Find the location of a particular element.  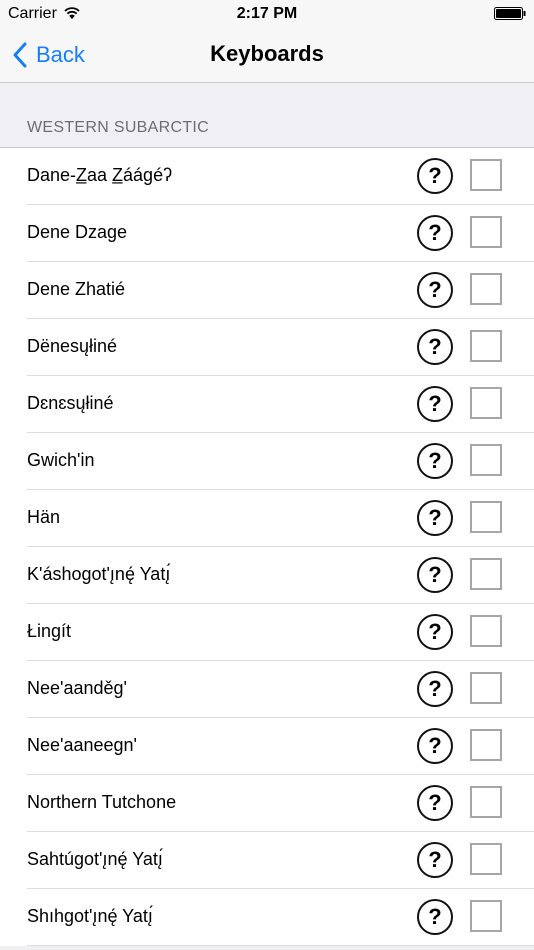

list-item: Dene Zhatié? is located at coordinates (280, 290).